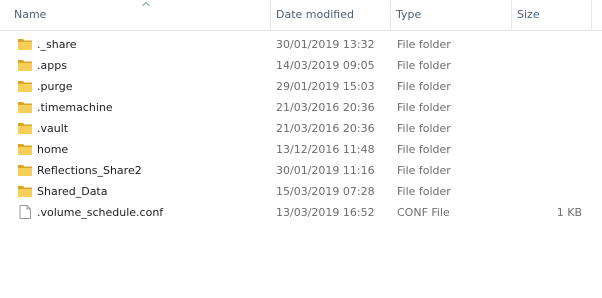 The height and width of the screenshot is (298, 602). I want to click on file-row: Shared_Data 15/03/2019 07:28 File folder, so click(301, 191).